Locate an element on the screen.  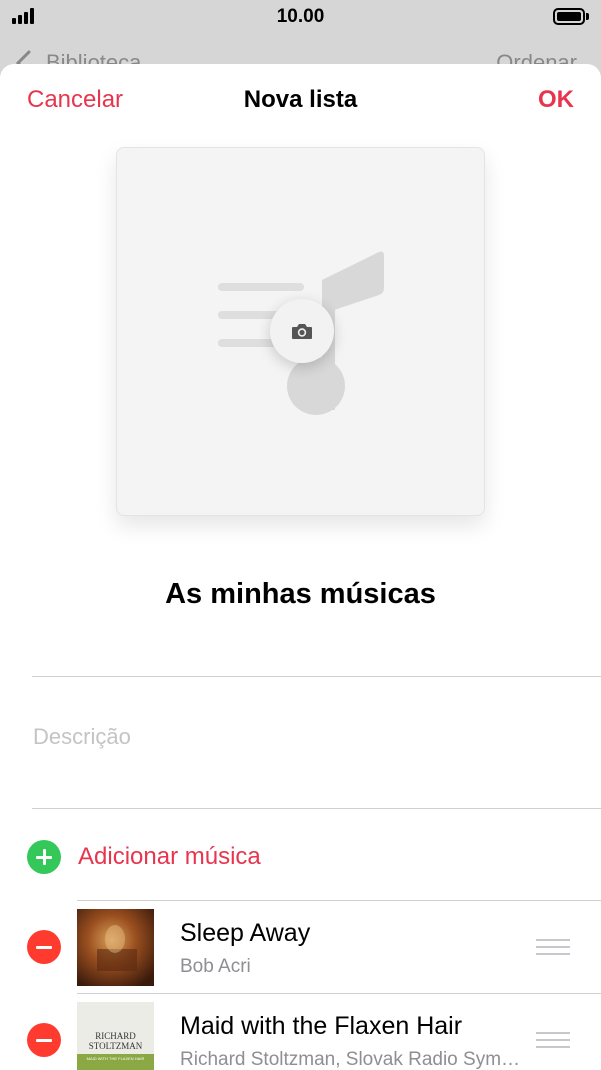
album-cover is located at coordinates (115, 947).